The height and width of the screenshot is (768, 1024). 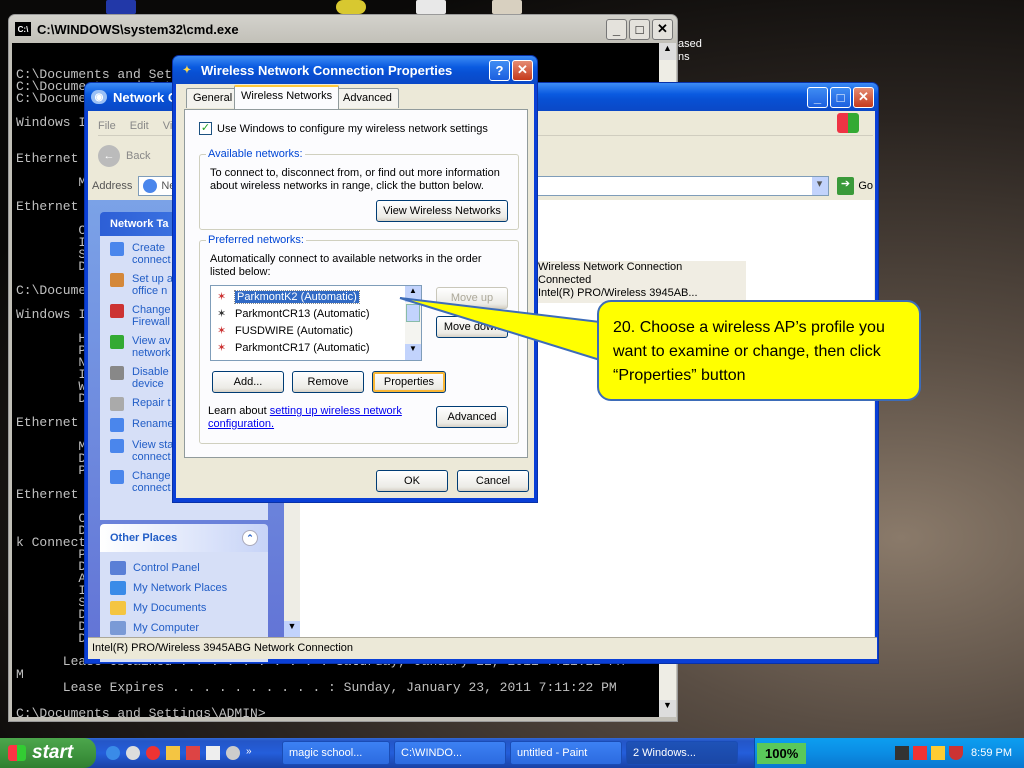 I want to click on scroll-thumb, so click(x=413, y=313).